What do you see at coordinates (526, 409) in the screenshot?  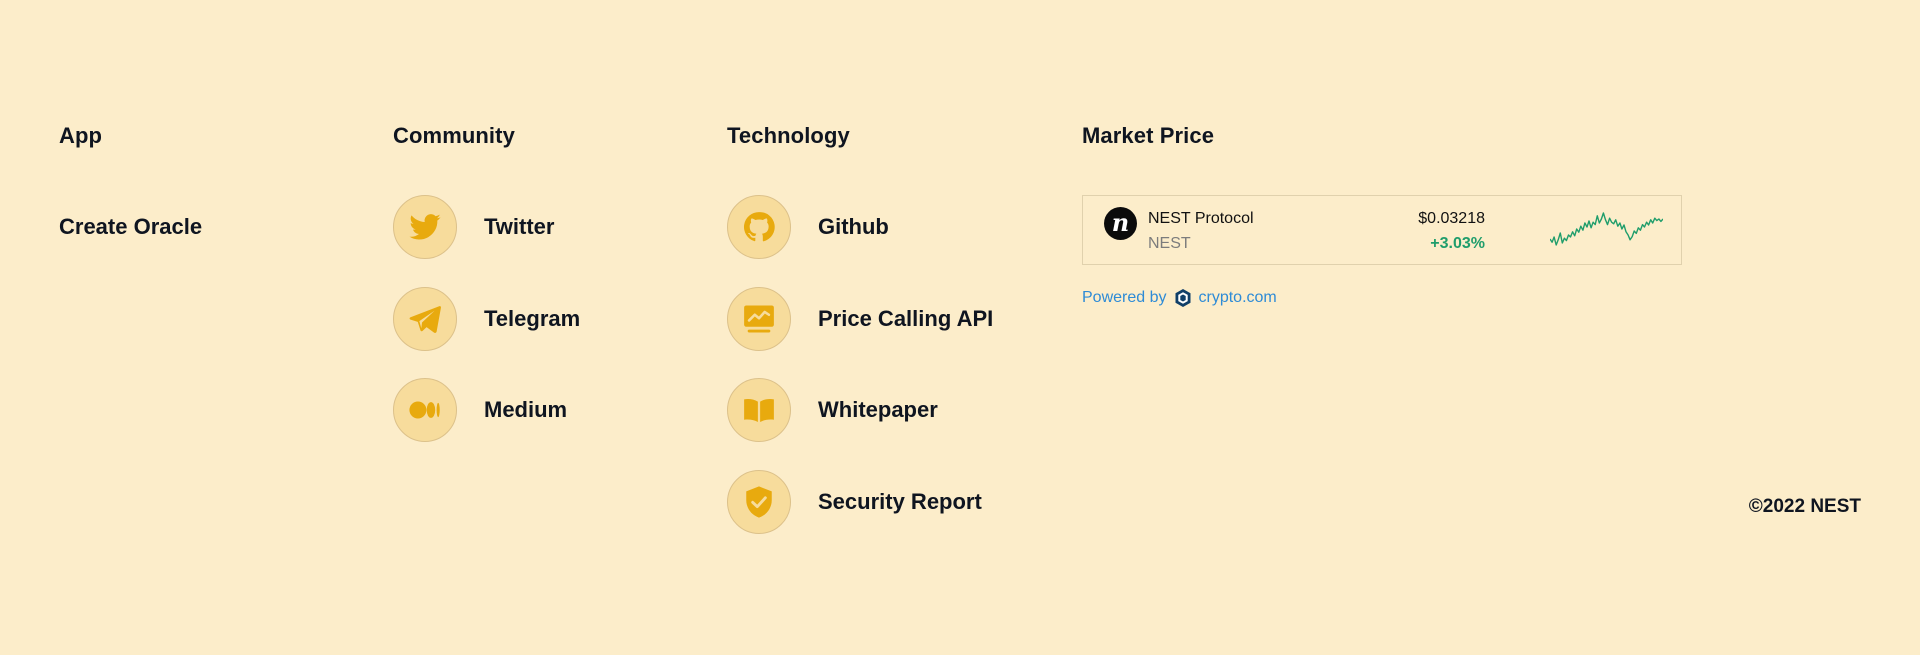 I see `medium-label: Medium` at bounding box center [526, 409].